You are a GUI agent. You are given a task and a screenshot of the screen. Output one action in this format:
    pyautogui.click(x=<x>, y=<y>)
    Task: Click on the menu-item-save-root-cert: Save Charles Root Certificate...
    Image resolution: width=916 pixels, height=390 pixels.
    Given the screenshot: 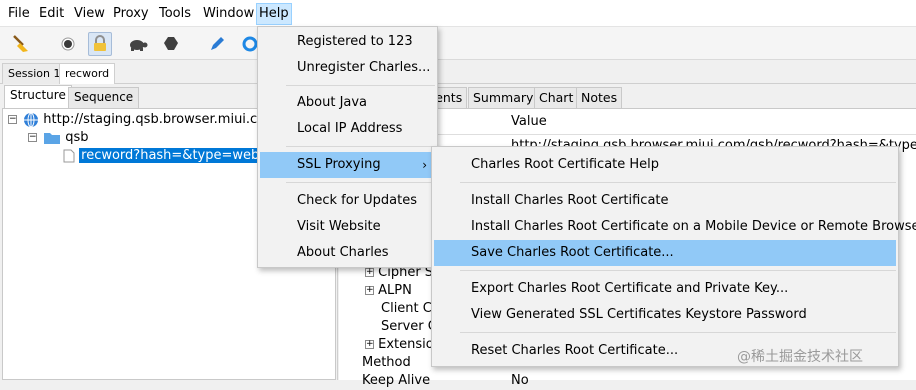 What is the action you would take?
    pyautogui.click(x=665, y=253)
    